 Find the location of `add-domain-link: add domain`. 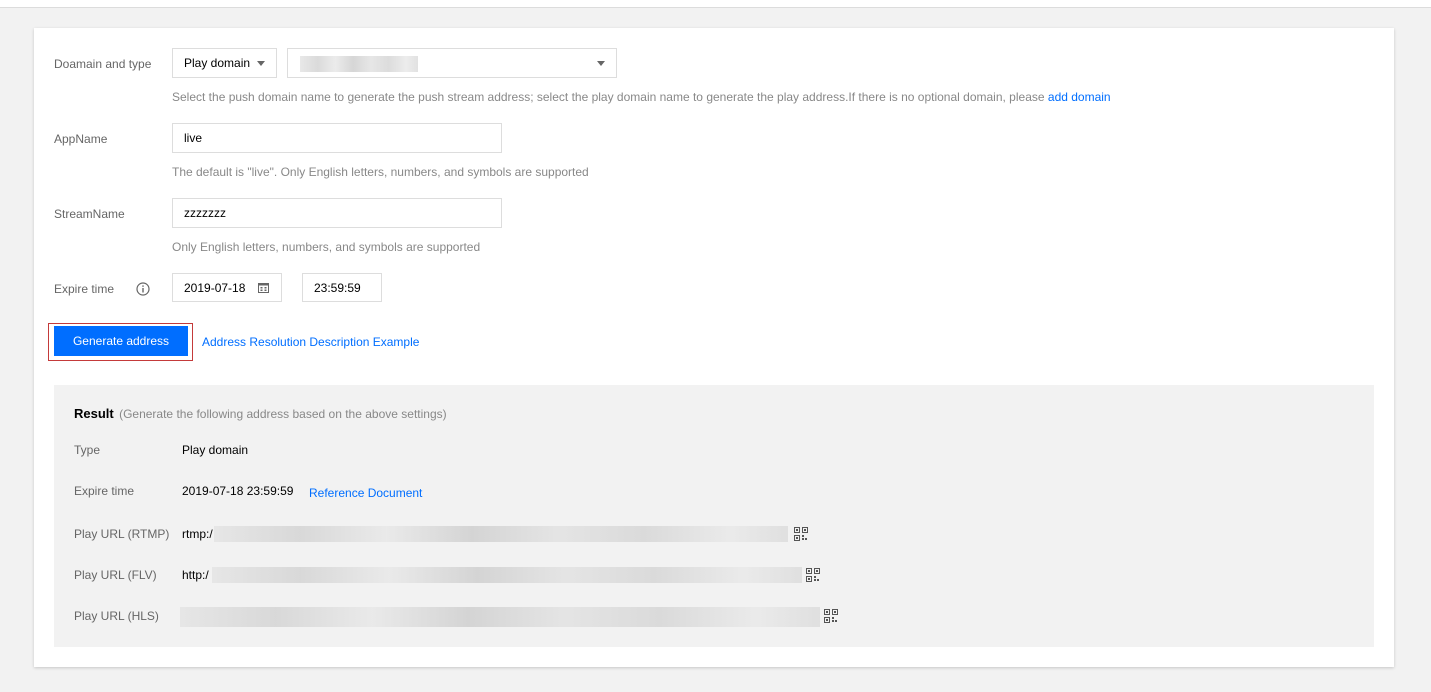

add-domain-link: add domain is located at coordinates (1079, 97).